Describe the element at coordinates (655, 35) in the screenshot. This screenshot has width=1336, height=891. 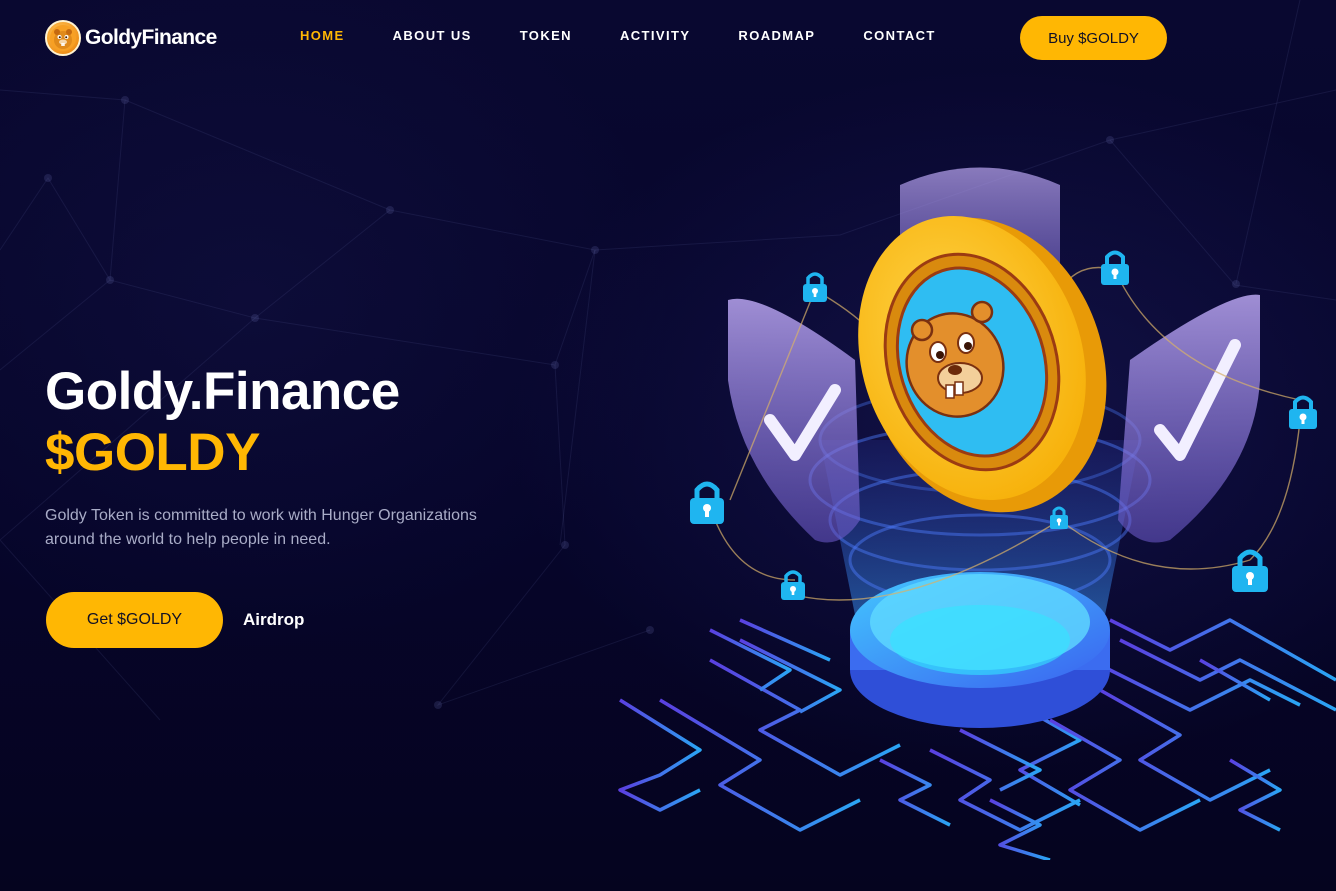
I see `nav-activity: ACTIVITY` at that location.